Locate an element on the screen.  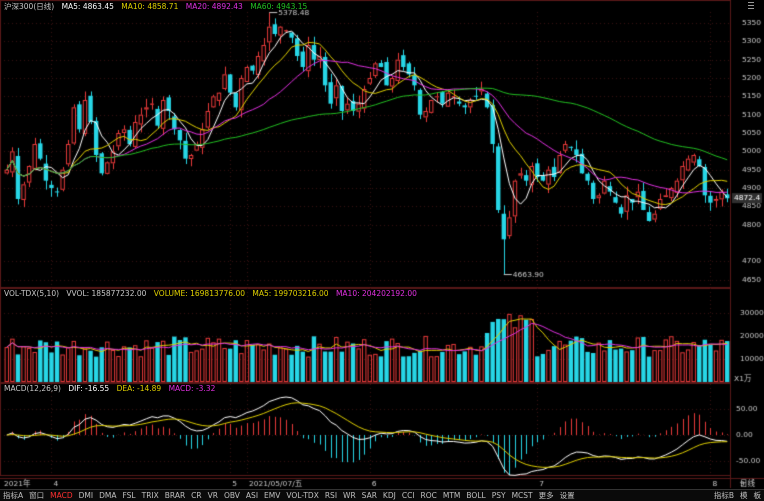
macd-value: MACD: -3.32 is located at coordinates (192, 388).